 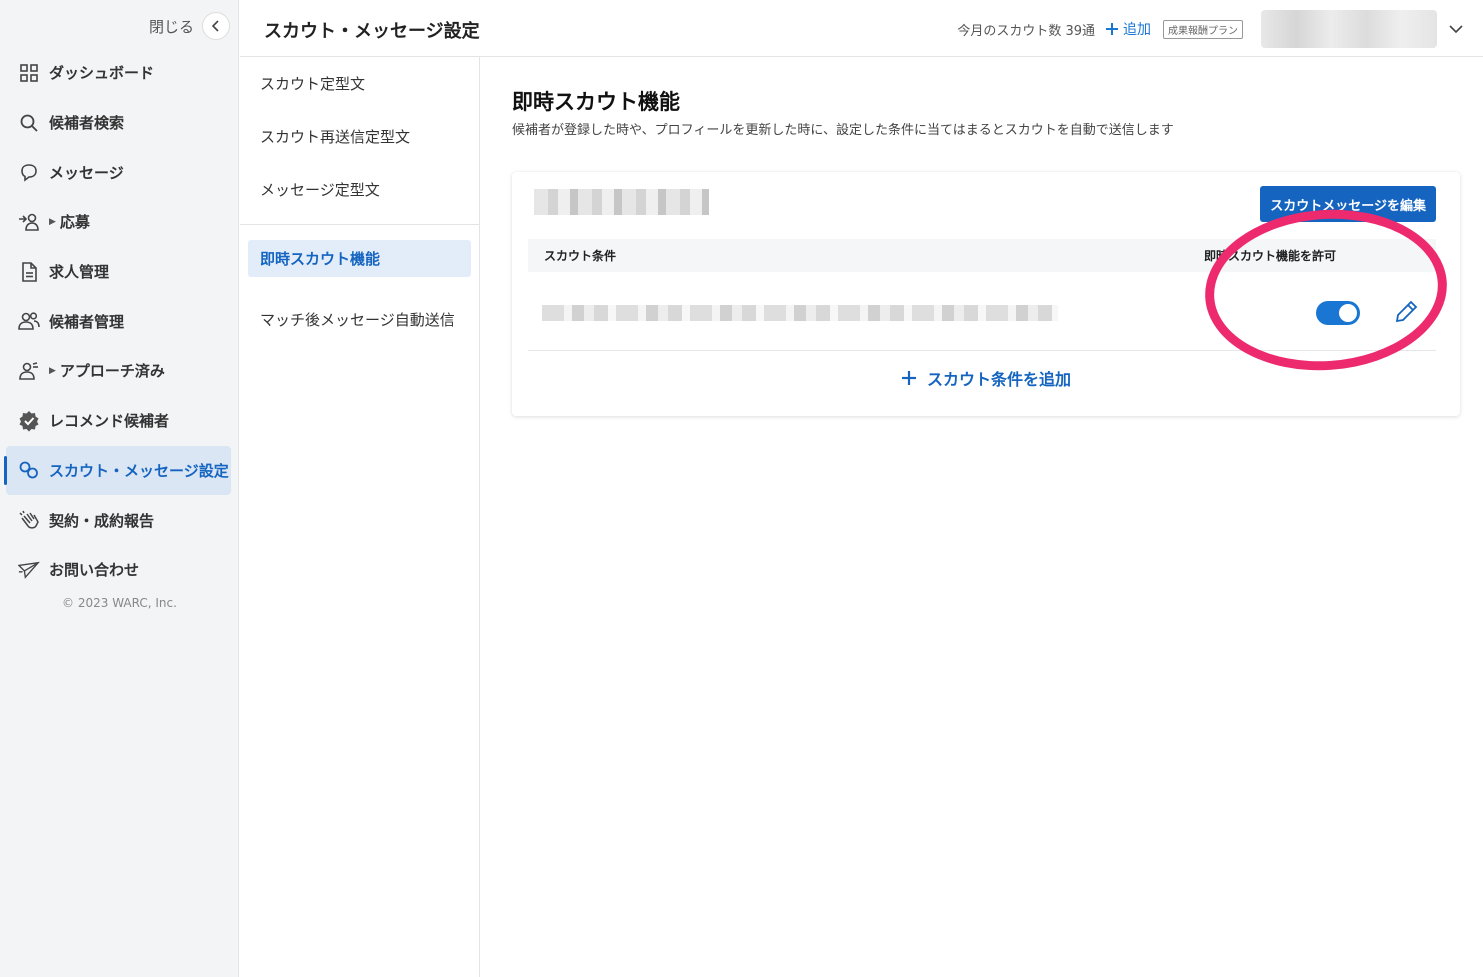 I want to click on scout-name-redacted, so click(x=621, y=202).